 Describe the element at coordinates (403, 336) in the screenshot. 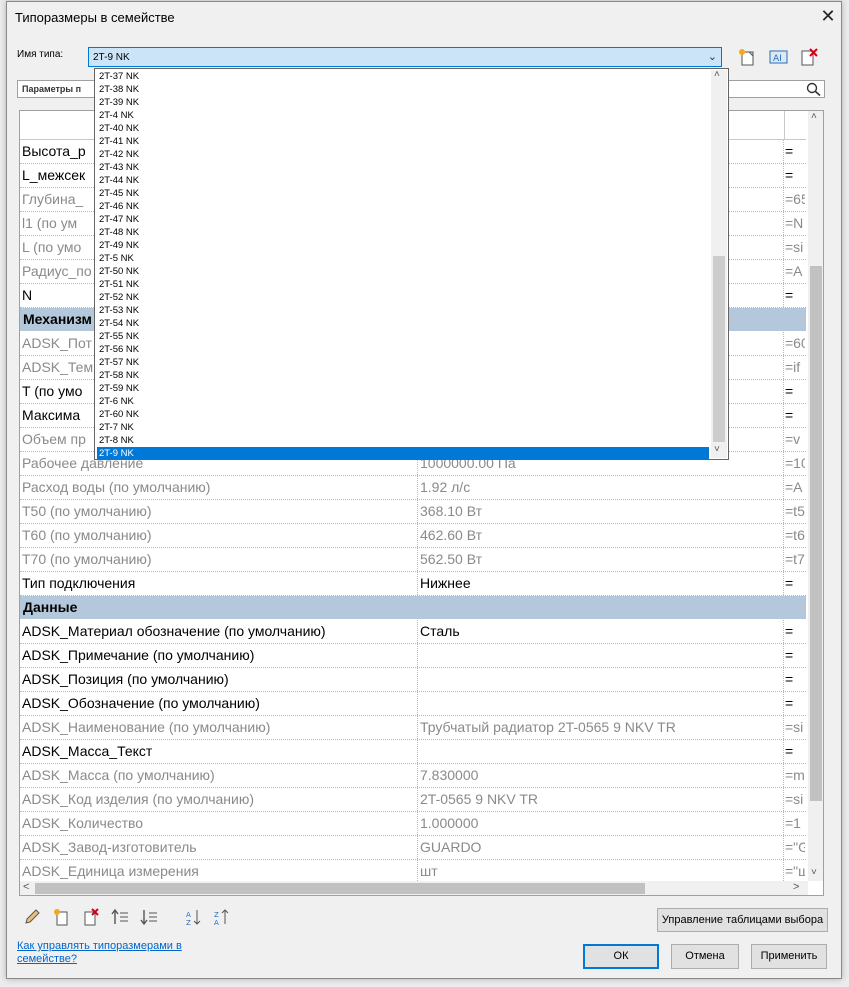

I see `dropdown-item: 2T-55 NK` at that location.